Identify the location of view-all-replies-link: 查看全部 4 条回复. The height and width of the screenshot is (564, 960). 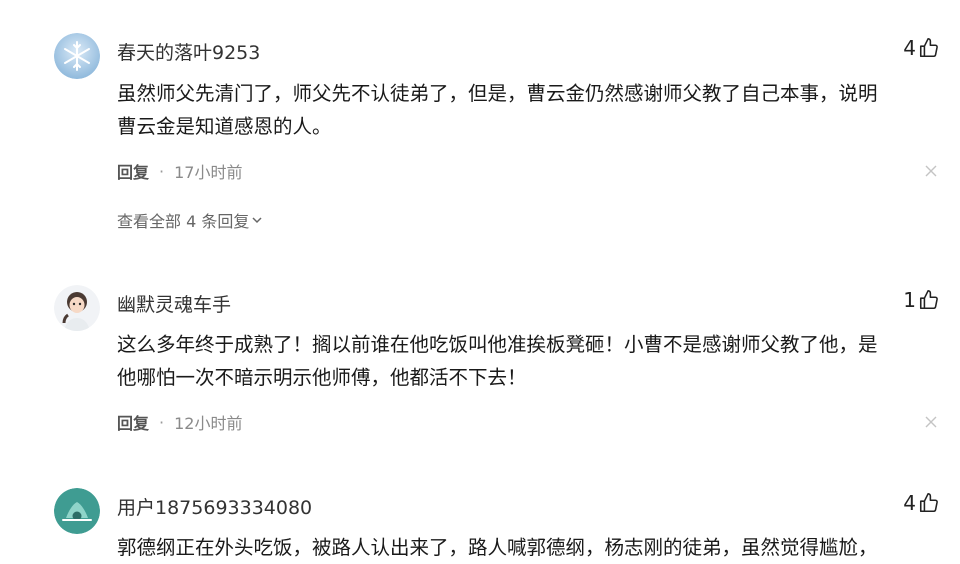
(190, 220).